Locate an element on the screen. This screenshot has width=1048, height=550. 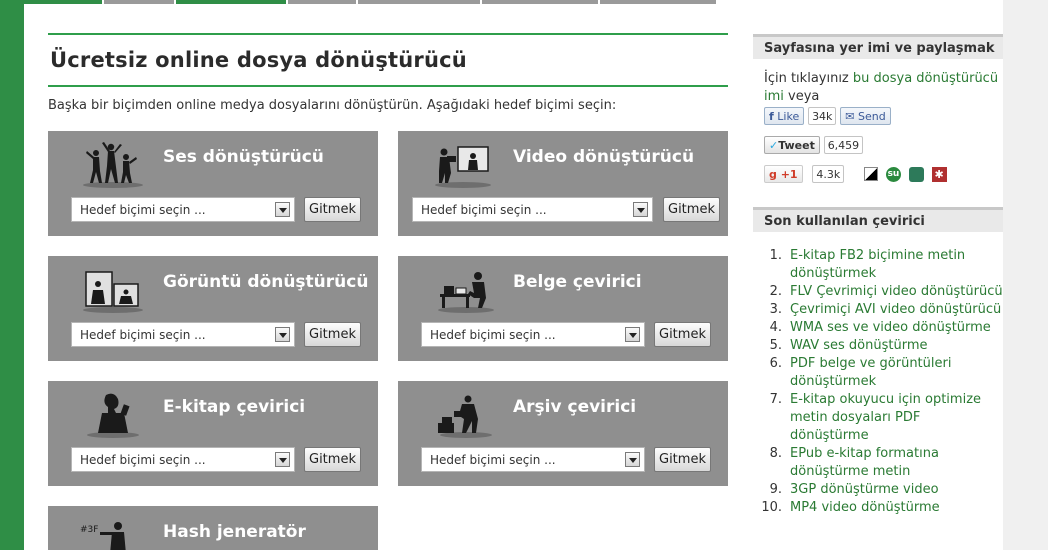
other-share-row: g +1 4.3k su ✱ is located at coordinates (855, 175).